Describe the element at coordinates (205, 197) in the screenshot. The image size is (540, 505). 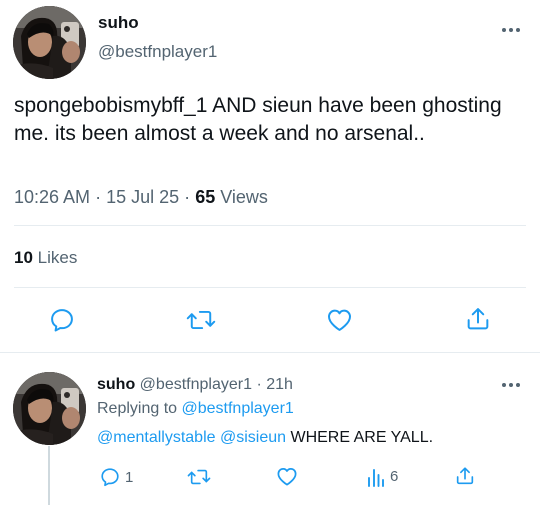
I see `views-count: 65` at that location.